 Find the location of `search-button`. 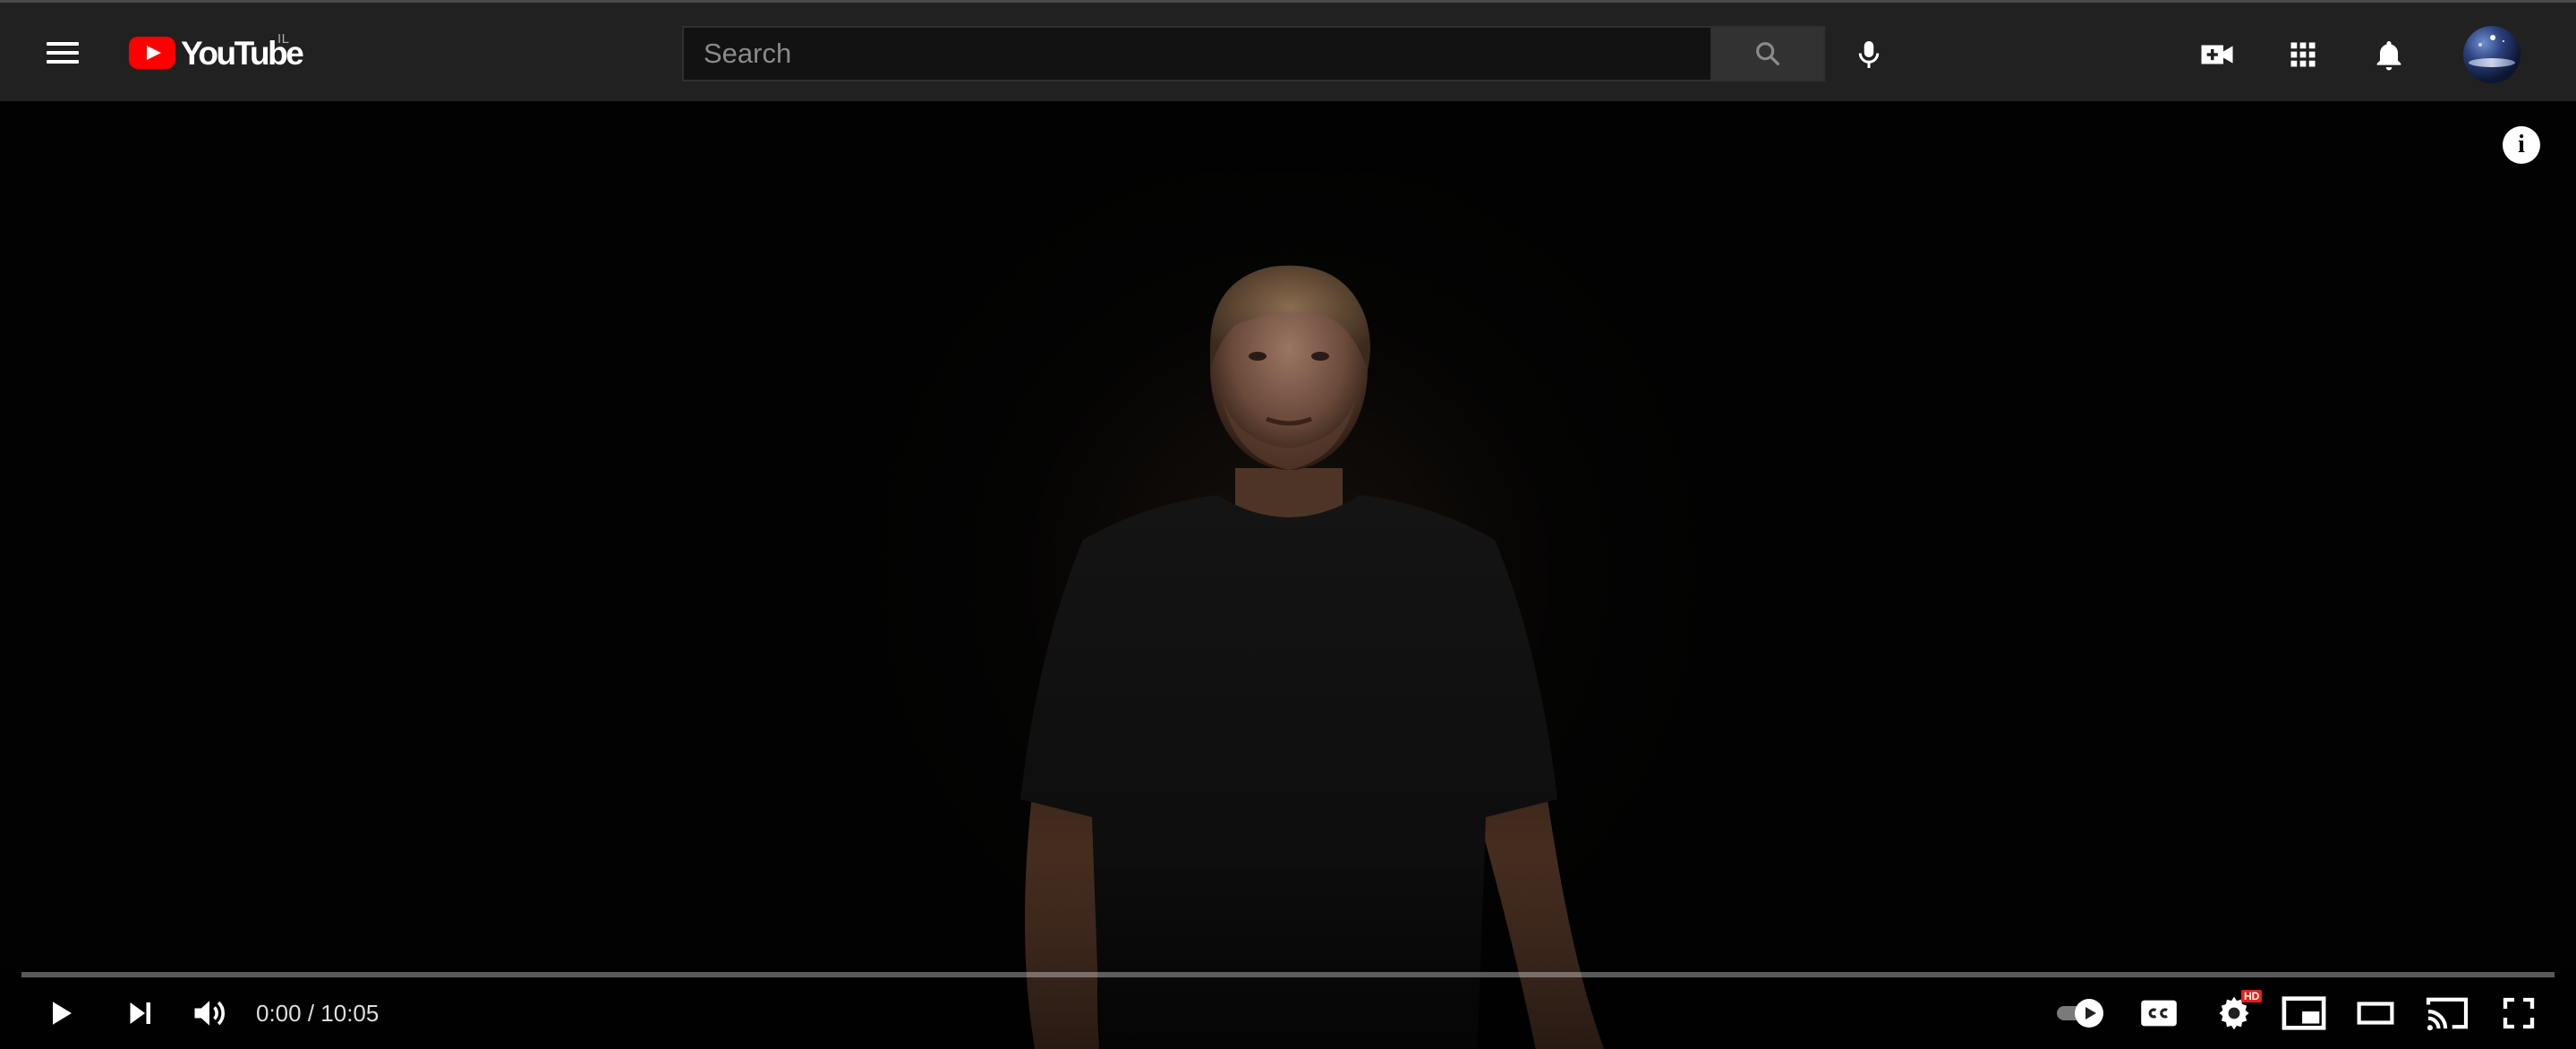

search-button is located at coordinates (1767, 54).